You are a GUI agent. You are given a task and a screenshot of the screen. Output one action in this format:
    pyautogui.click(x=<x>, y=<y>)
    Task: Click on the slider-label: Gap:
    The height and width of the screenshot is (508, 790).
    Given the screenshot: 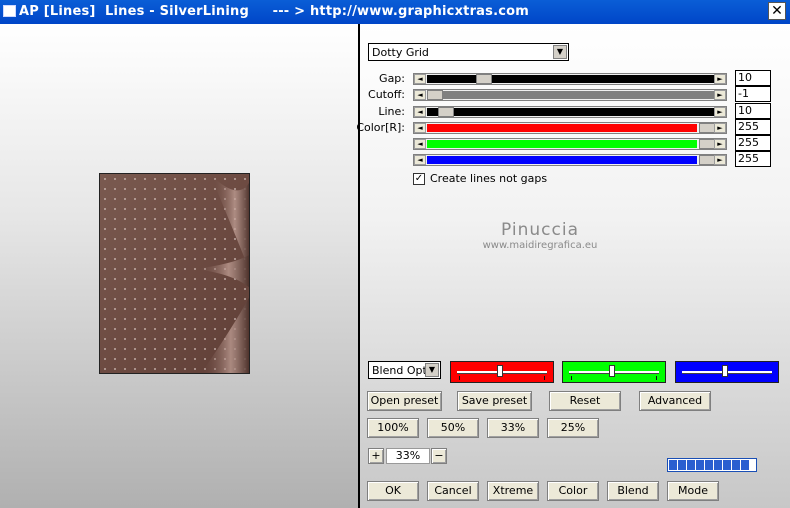 What is the action you would take?
    pyautogui.click(x=392, y=78)
    